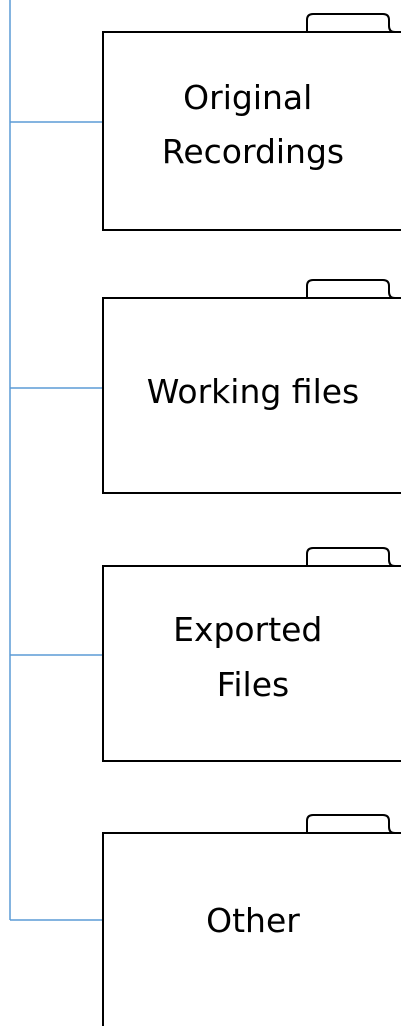 The height and width of the screenshot is (1026, 401). I want to click on folder-label-line: Working files, so click(253, 391).